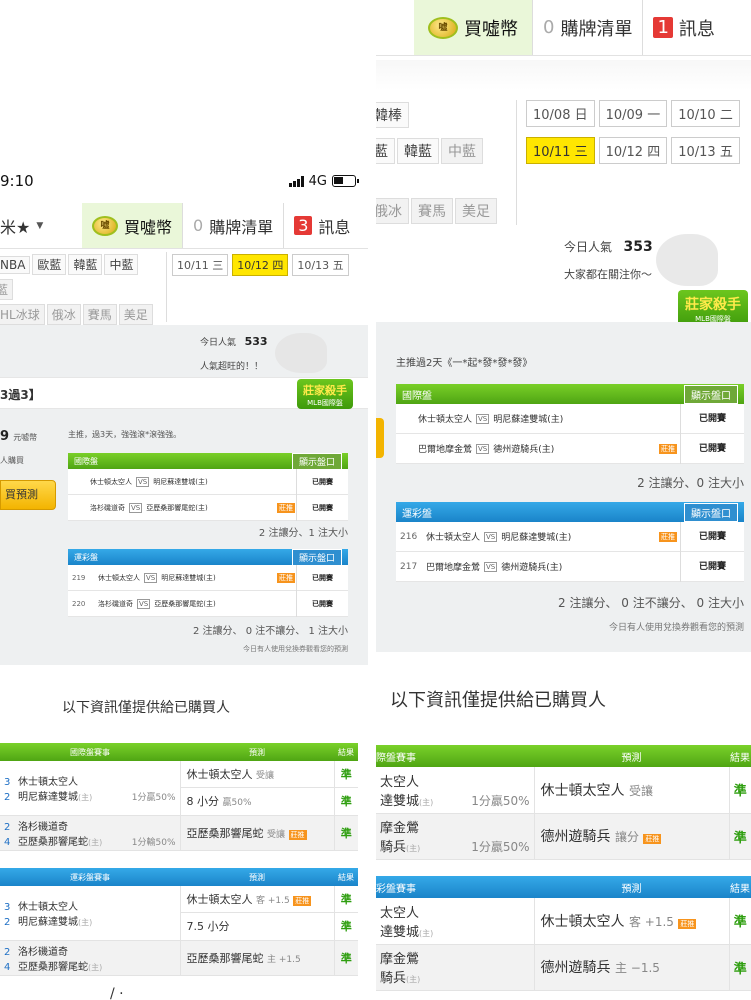 This screenshot has width=751, height=1000. I want to click on game-row: 219 休士頓太空人 VS 明尼蘇達雙城(主) 莊推 已開賽, so click(208, 577).